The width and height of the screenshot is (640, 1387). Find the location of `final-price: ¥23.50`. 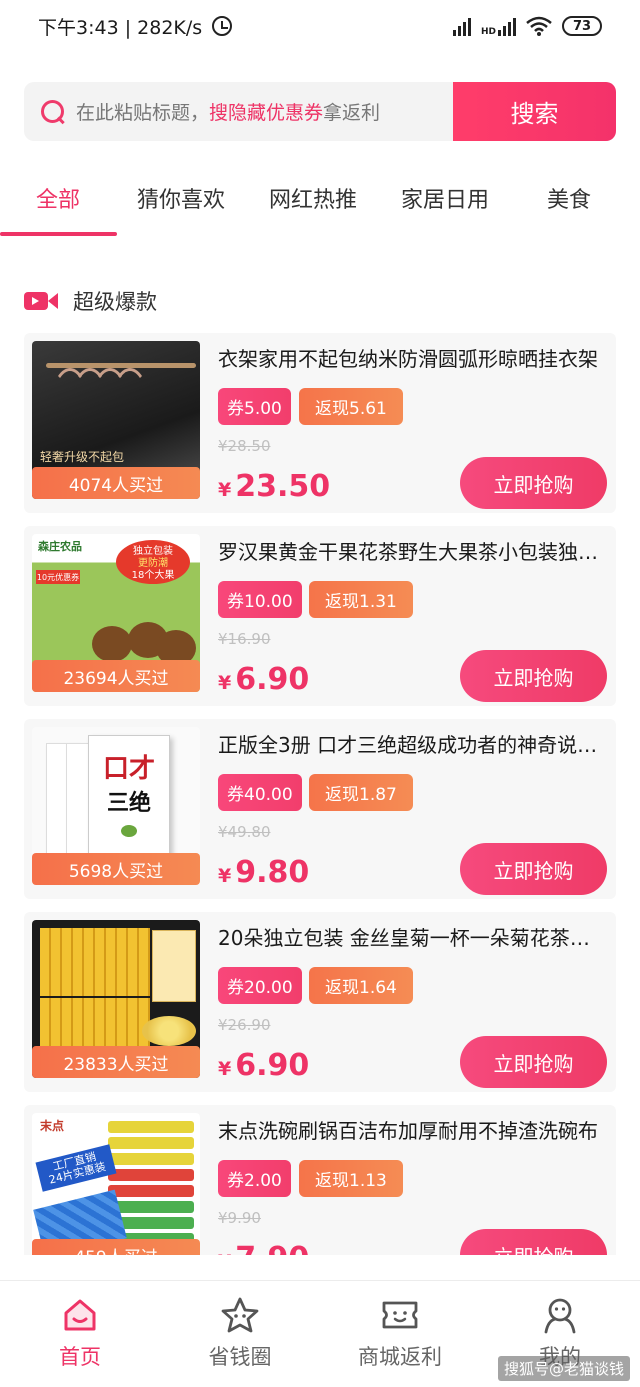

final-price: ¥23.50 is located at coordinates (274, 486).